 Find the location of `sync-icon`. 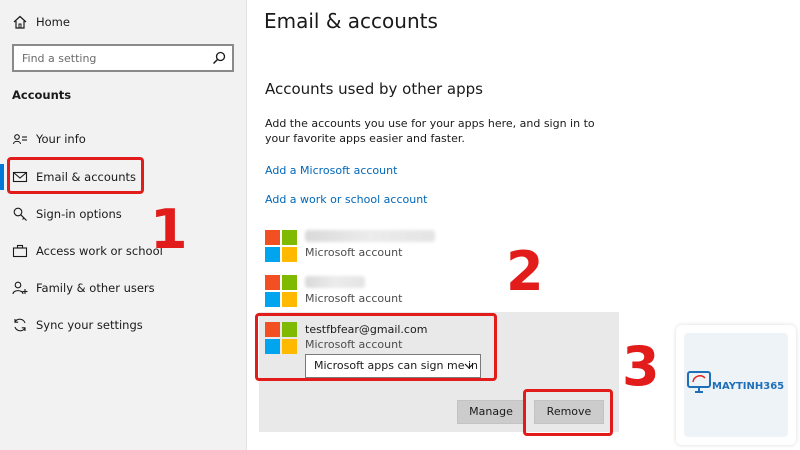

sync-icon is located at coordinates (20, 325).